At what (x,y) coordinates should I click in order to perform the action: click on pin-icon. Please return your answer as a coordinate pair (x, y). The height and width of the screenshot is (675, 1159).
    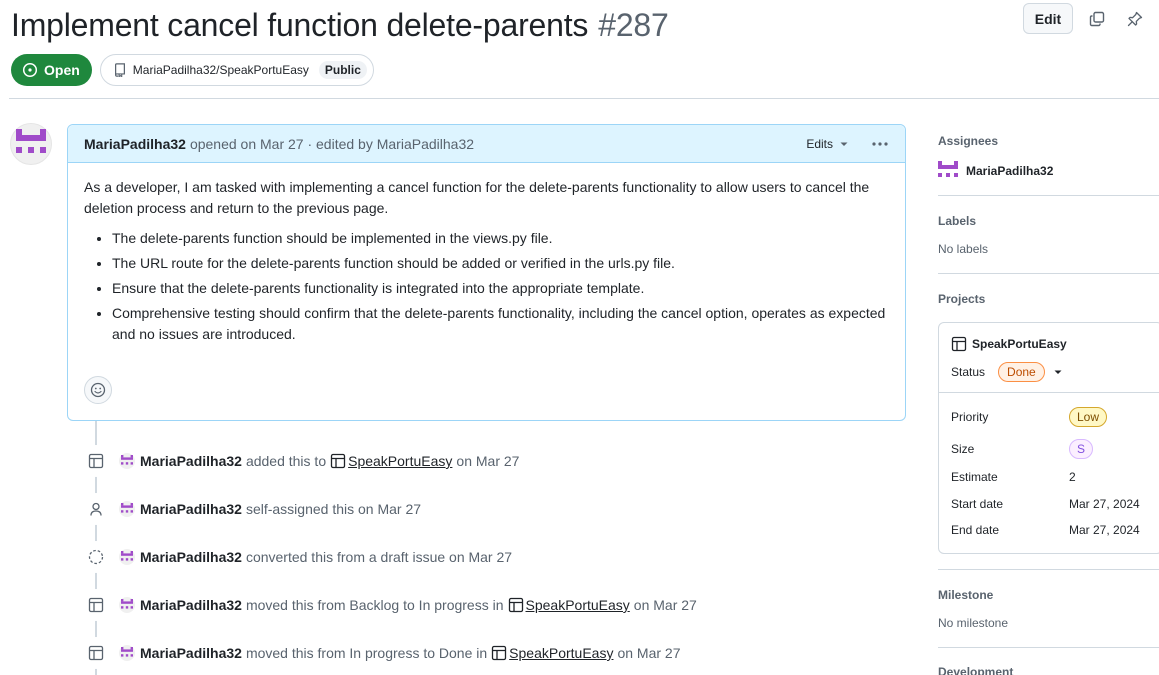
    Looking at the image, I should click on (1135, 18).